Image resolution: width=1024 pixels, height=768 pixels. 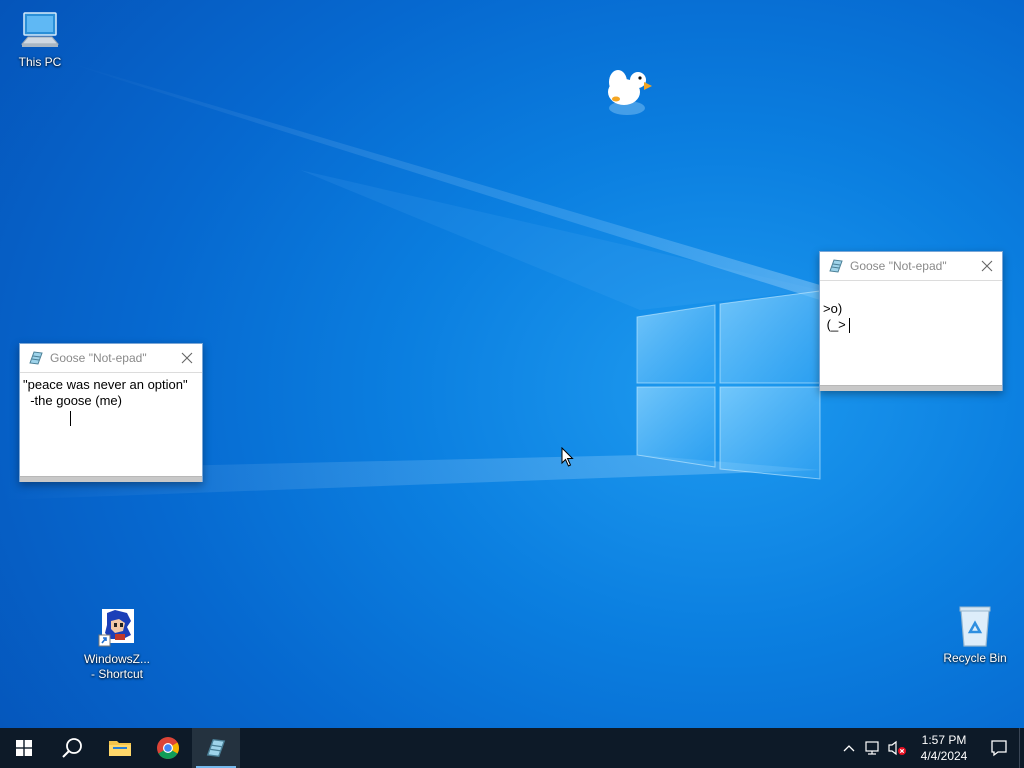 What do you see at coordinates (116, 666) in the screenshot?
I see `desktop-icon-label: WindowsZ... - Shortcut` at bounding box center [116, 666].